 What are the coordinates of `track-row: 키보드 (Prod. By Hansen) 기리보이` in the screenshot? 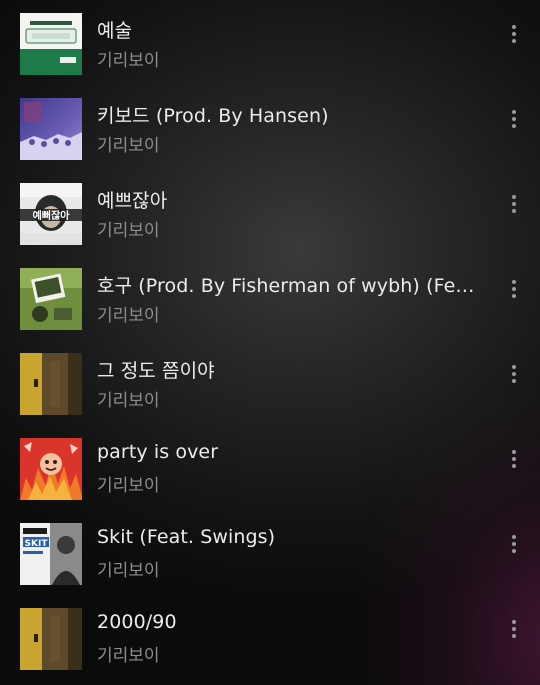 It's located at (270, 127).